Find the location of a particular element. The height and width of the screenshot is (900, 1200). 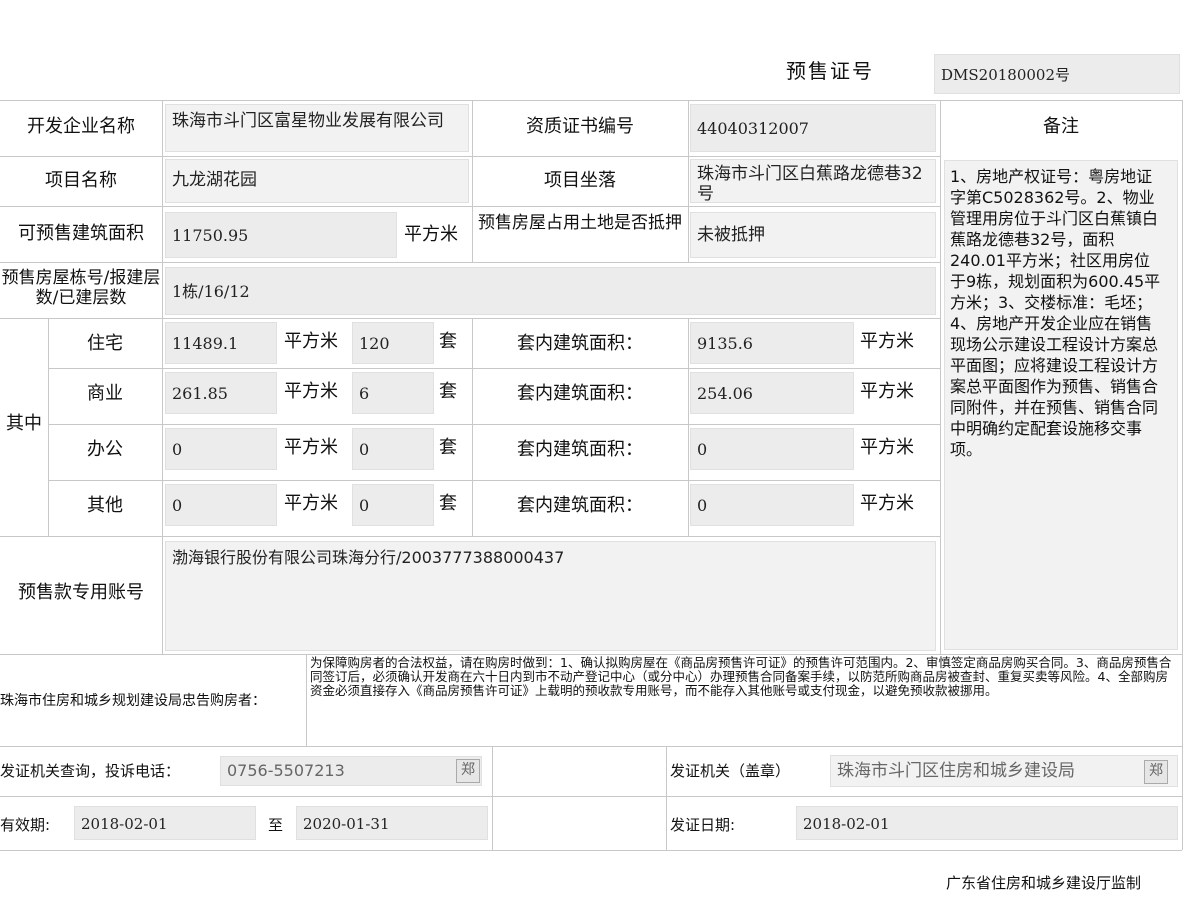

location-field: 珠海市斗门区白蕉路龙德巷32号 is located at coordinates (813, 181).